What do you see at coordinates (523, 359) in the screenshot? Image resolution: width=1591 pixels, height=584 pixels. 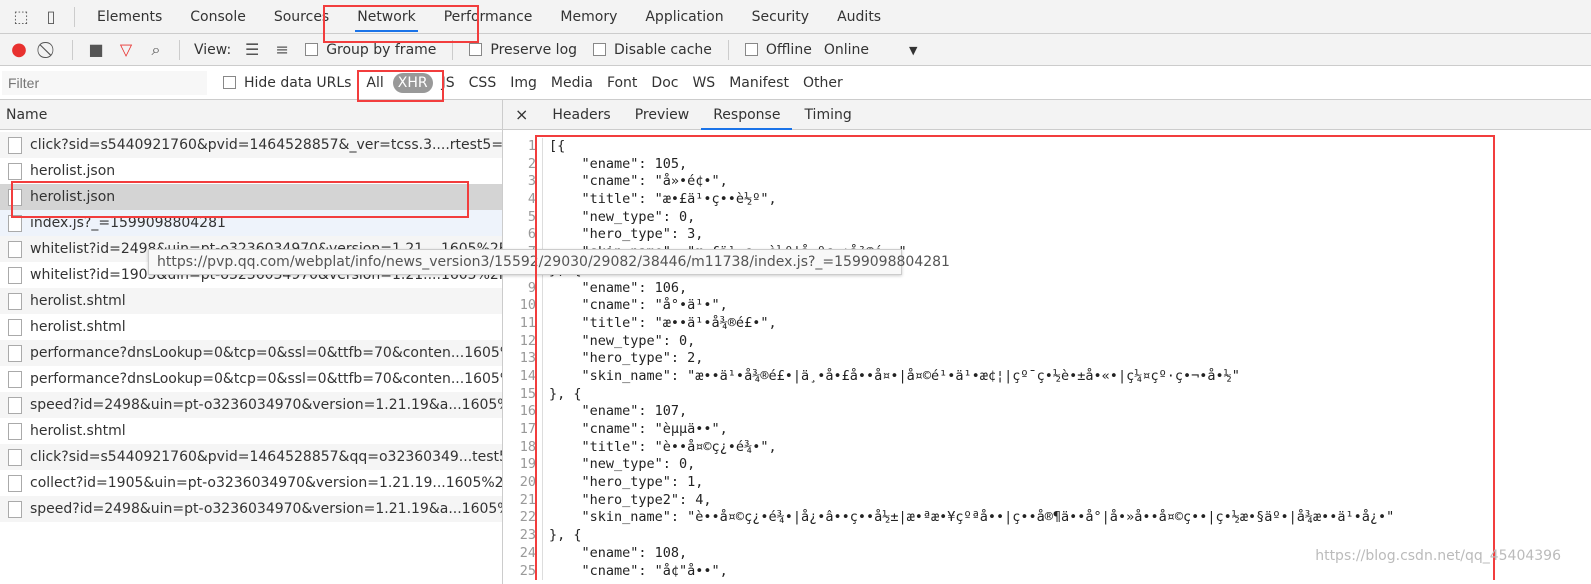 I see `line-number: 13` at bounding box center [523, 359].